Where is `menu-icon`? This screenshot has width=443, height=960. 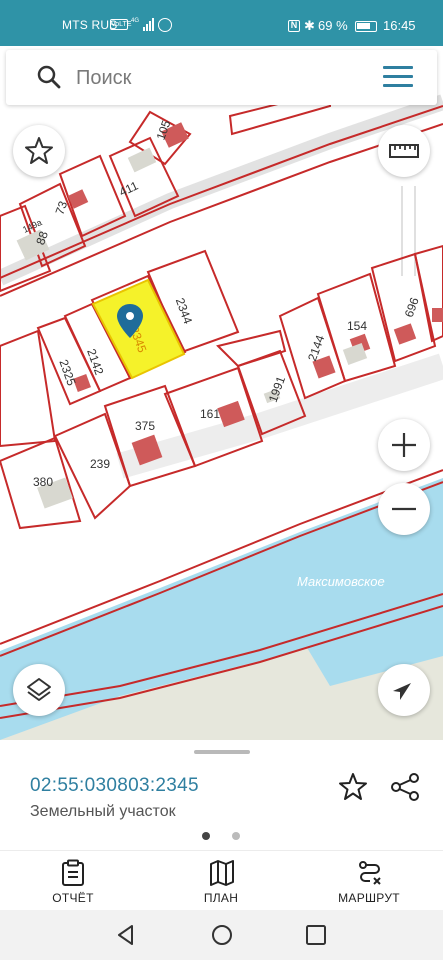
menu-icon is located at coordinates (398, 77).